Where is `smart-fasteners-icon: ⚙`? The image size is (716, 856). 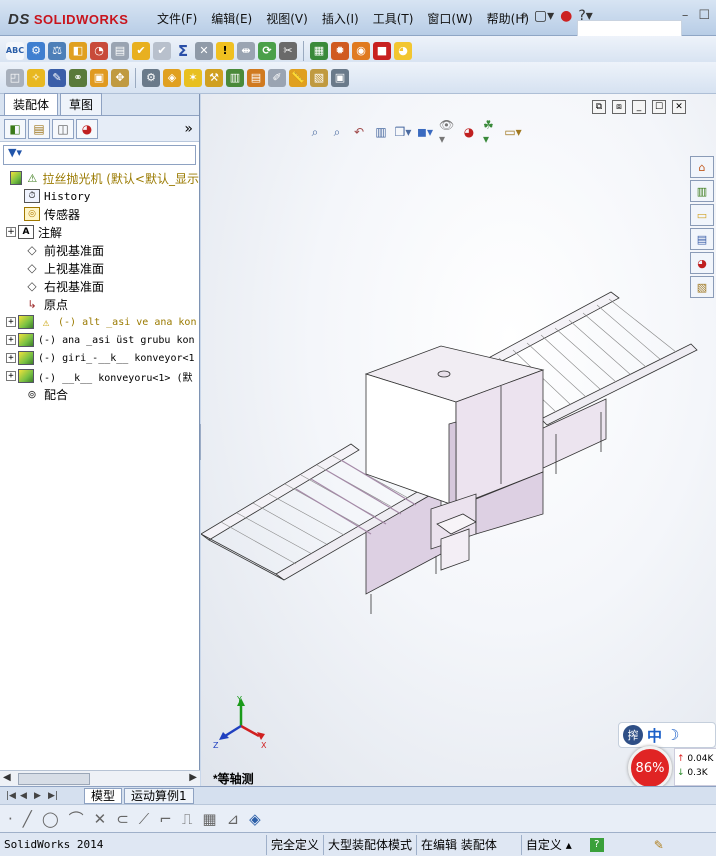 smart-fasteners-icon: ⚙ is located at coordinates (151, 77).